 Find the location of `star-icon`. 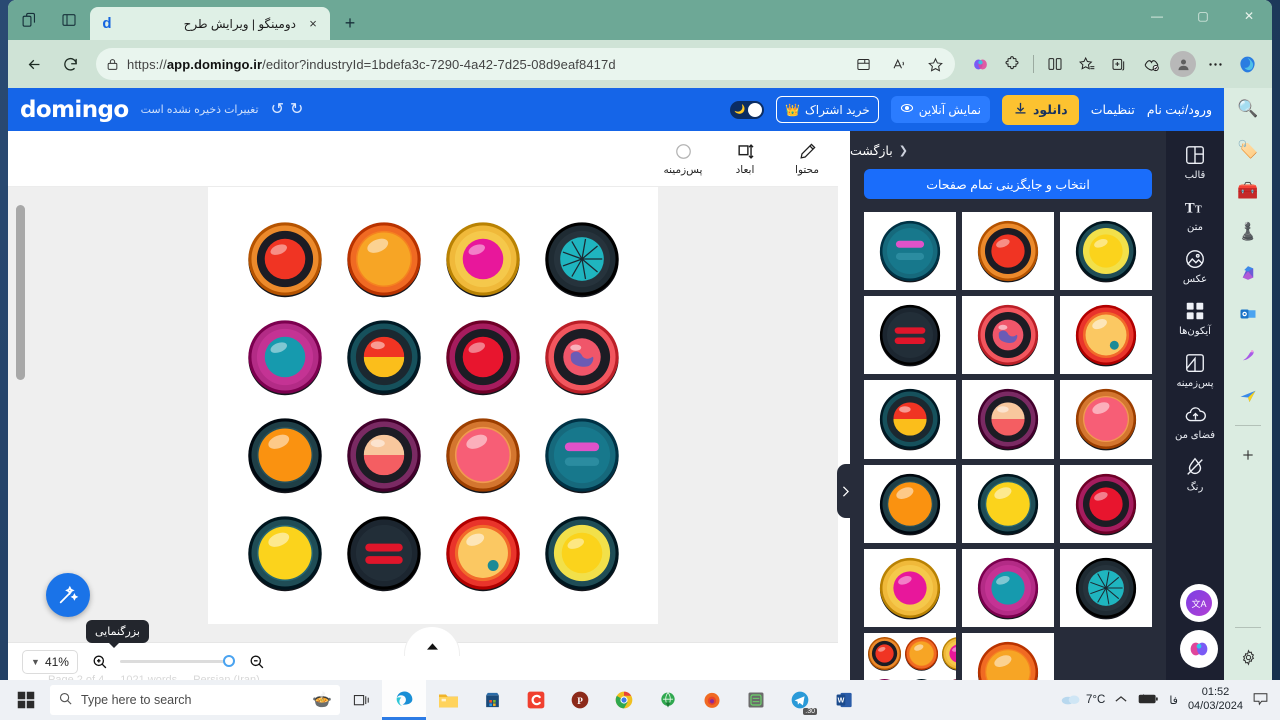

star-icon is located at coordinates (935, 64).